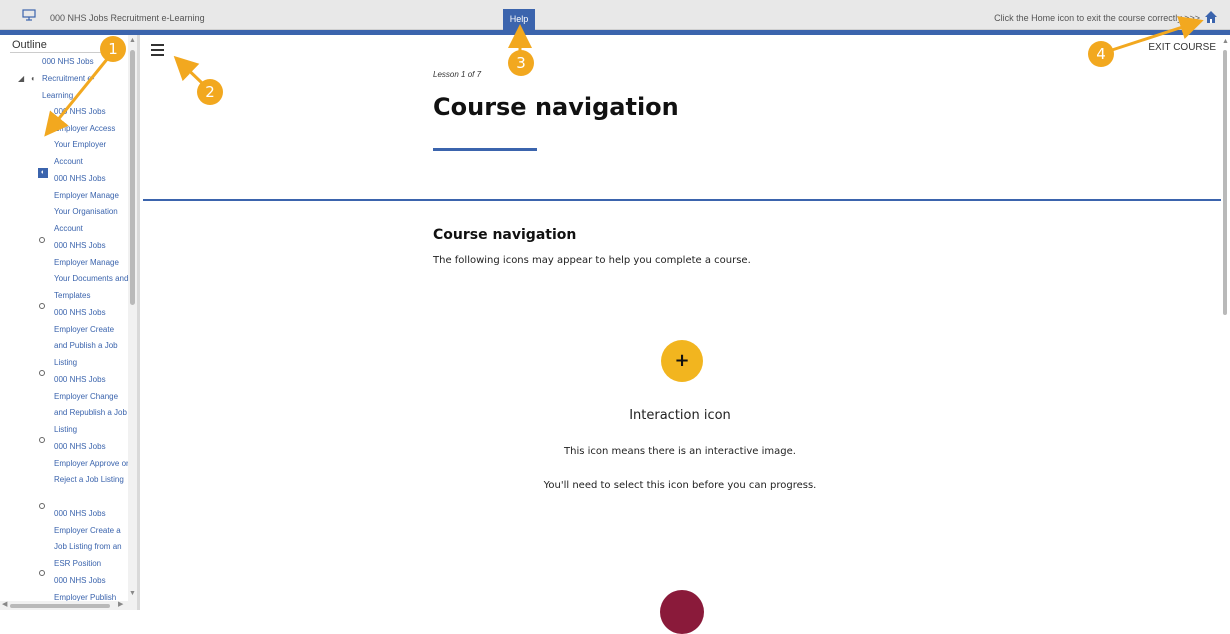 This screenshot has height=634, width=1230. I want to click on sidebar-scroll-thumb, so click(132, 177).